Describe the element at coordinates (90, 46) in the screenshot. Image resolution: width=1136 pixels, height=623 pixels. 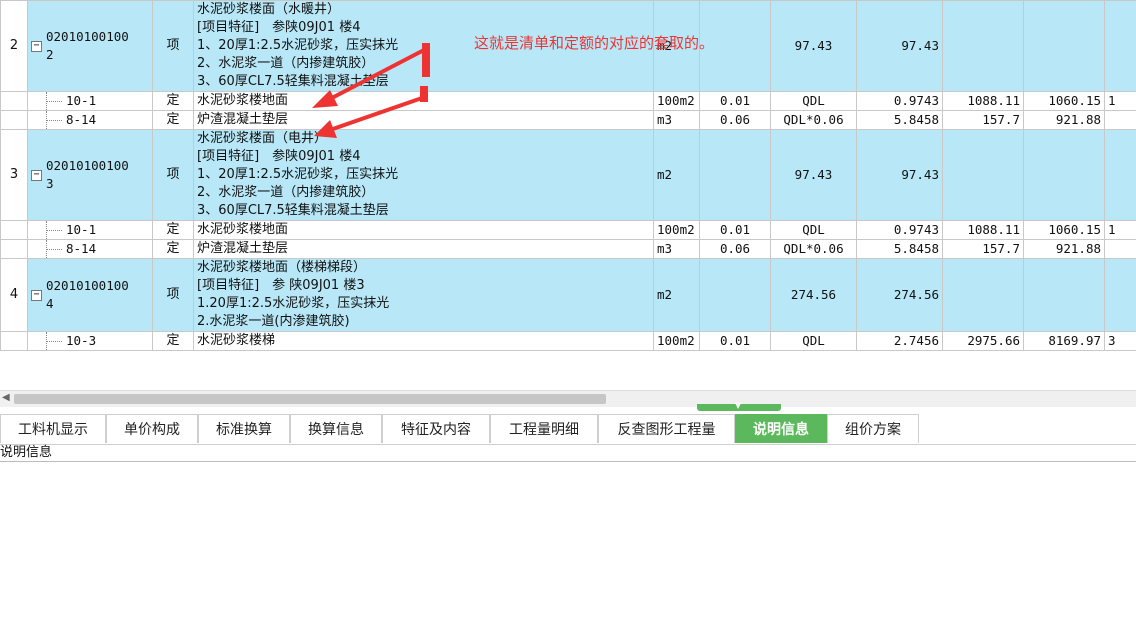
I see `bill-code: −020101001002` at that location.